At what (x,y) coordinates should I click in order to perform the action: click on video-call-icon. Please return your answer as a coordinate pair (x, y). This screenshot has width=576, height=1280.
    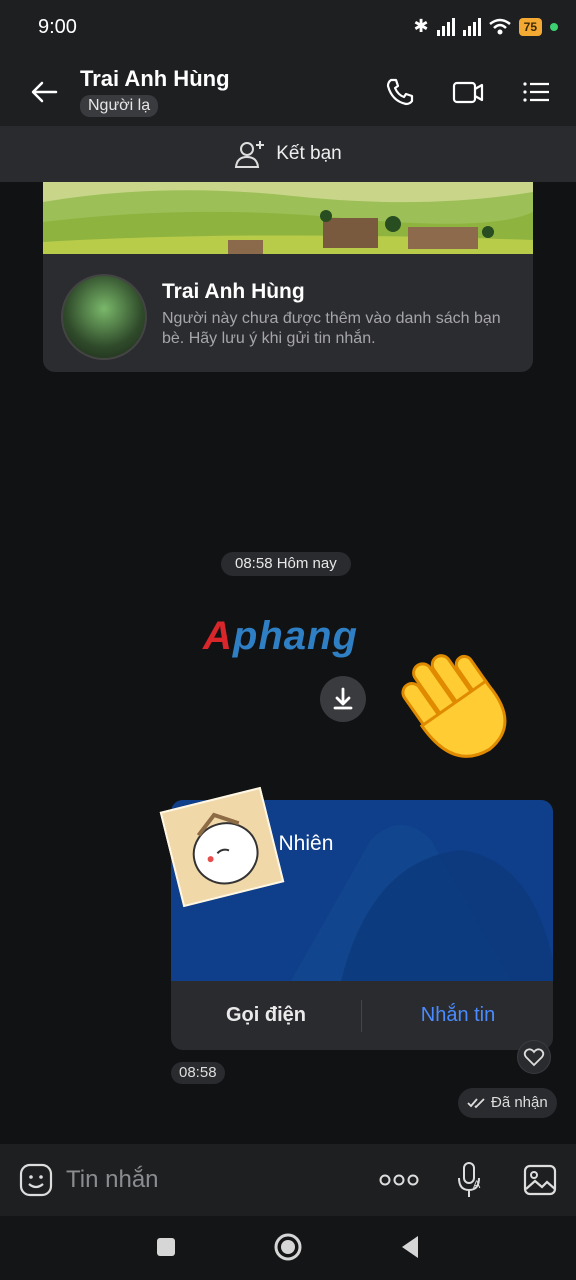
    Looking at the image, I should click on (468, 92).